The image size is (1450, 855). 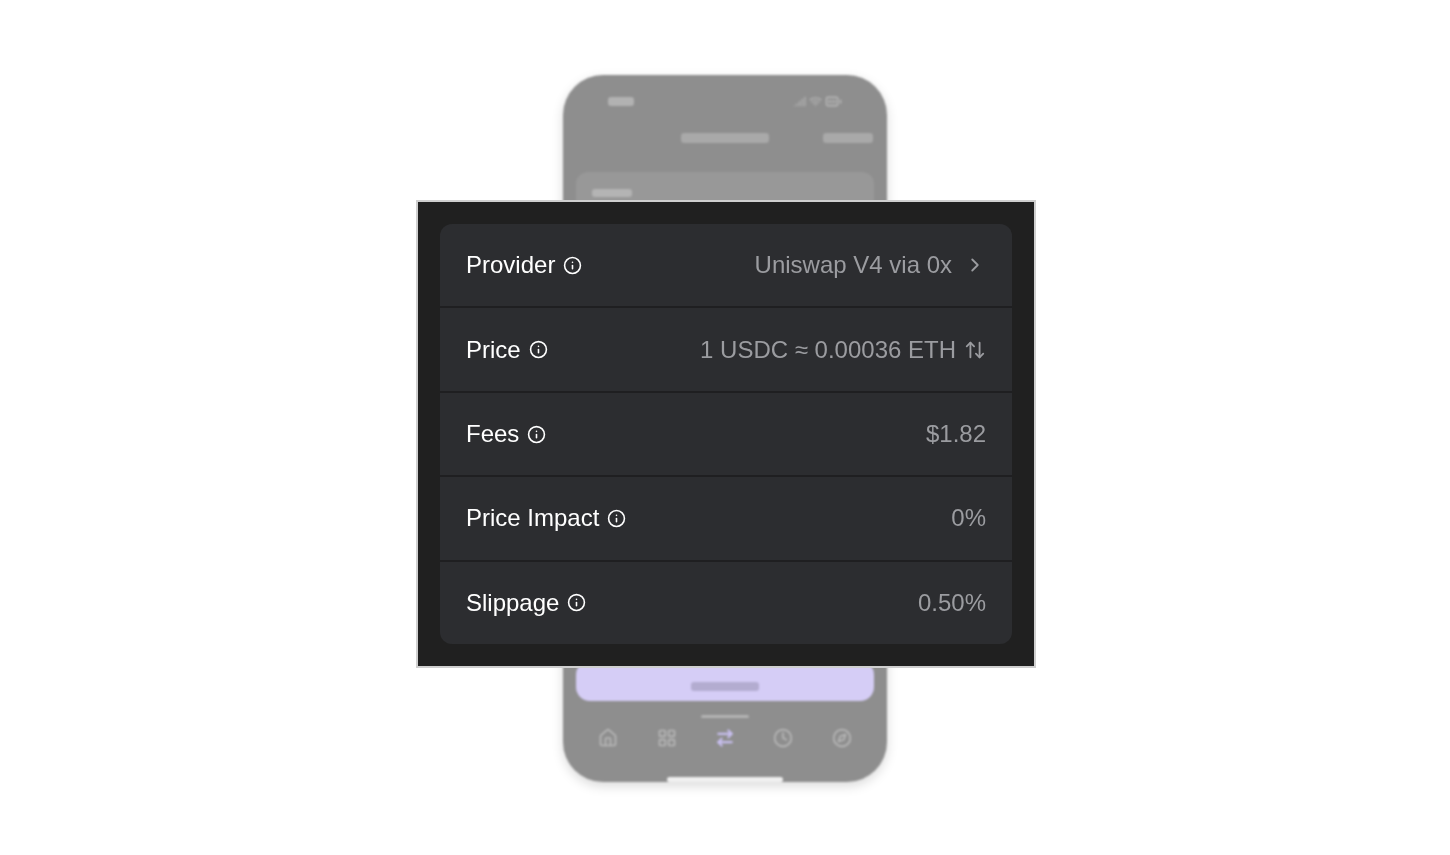 I want to click on detail-value: 1 USDC ≈ 0.00036 ETH, so click(x=828, y=349).